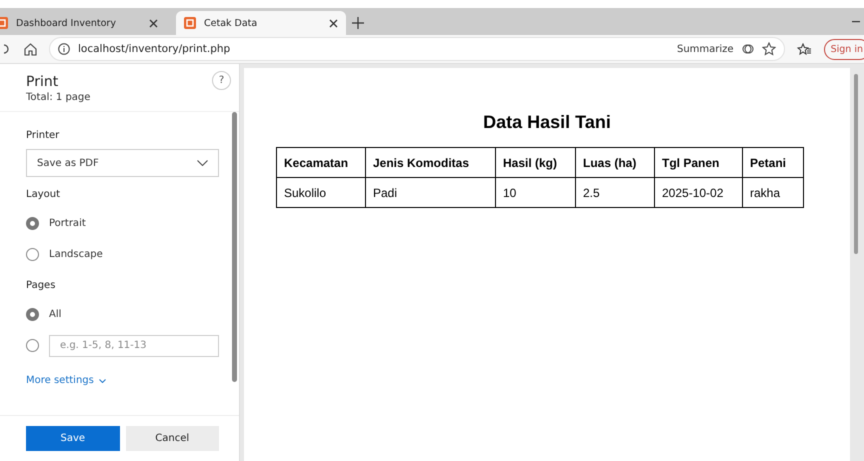 The height and width of the screenshot is (461, 864). I want to click on printer-dropdown: Save as PDF, so click(122, 163).